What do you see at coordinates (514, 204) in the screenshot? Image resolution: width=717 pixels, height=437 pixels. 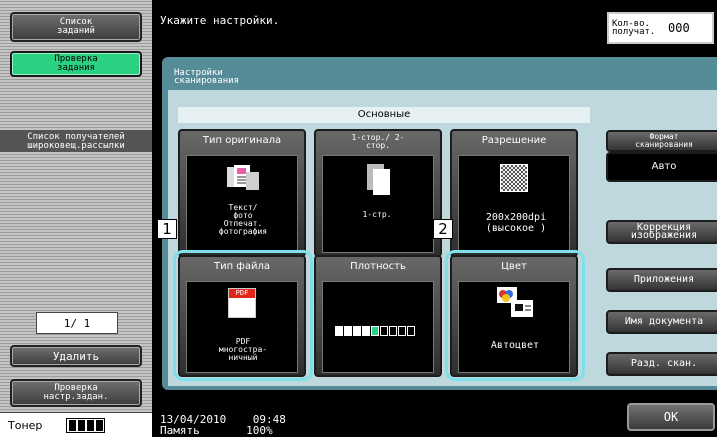 I see `resolution-body: 200x200dpi (высокое )` at bounding box center [514, 204].